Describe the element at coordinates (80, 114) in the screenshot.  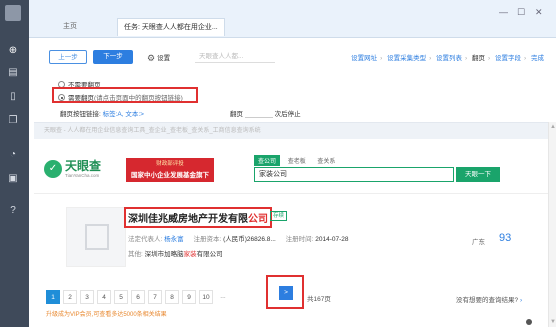
I see `next-link-label: 翻页按钮链接:` at that location.